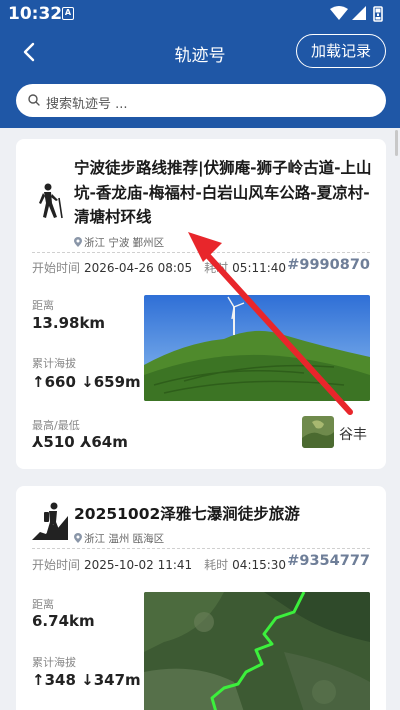 The width and height of the screenshot is (400, 710). Describe the element at coordinates (68, 13) in the screenshot. I see `notification-a-icon: A` at that location.